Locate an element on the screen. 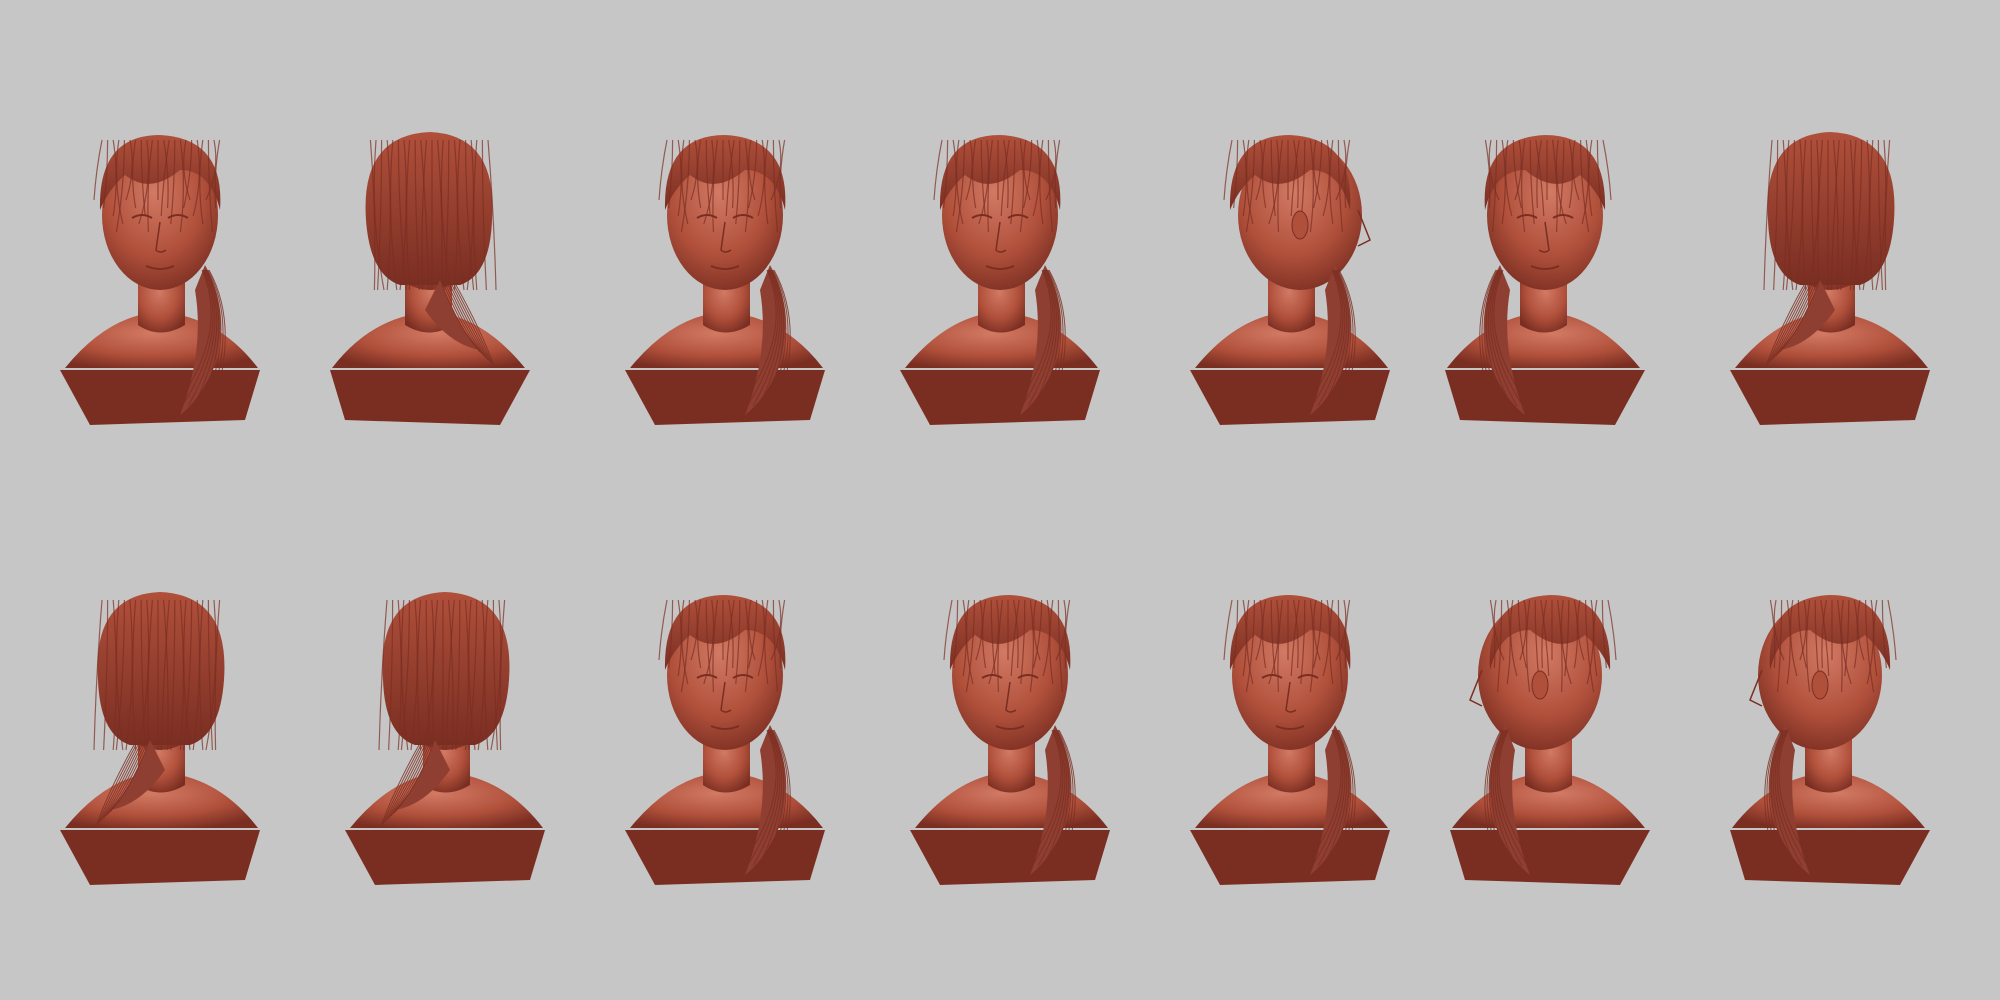 The height and width of the screenshot is (1000, 2000). bust-right-three-quarter is located at coordinates (1290, 730).